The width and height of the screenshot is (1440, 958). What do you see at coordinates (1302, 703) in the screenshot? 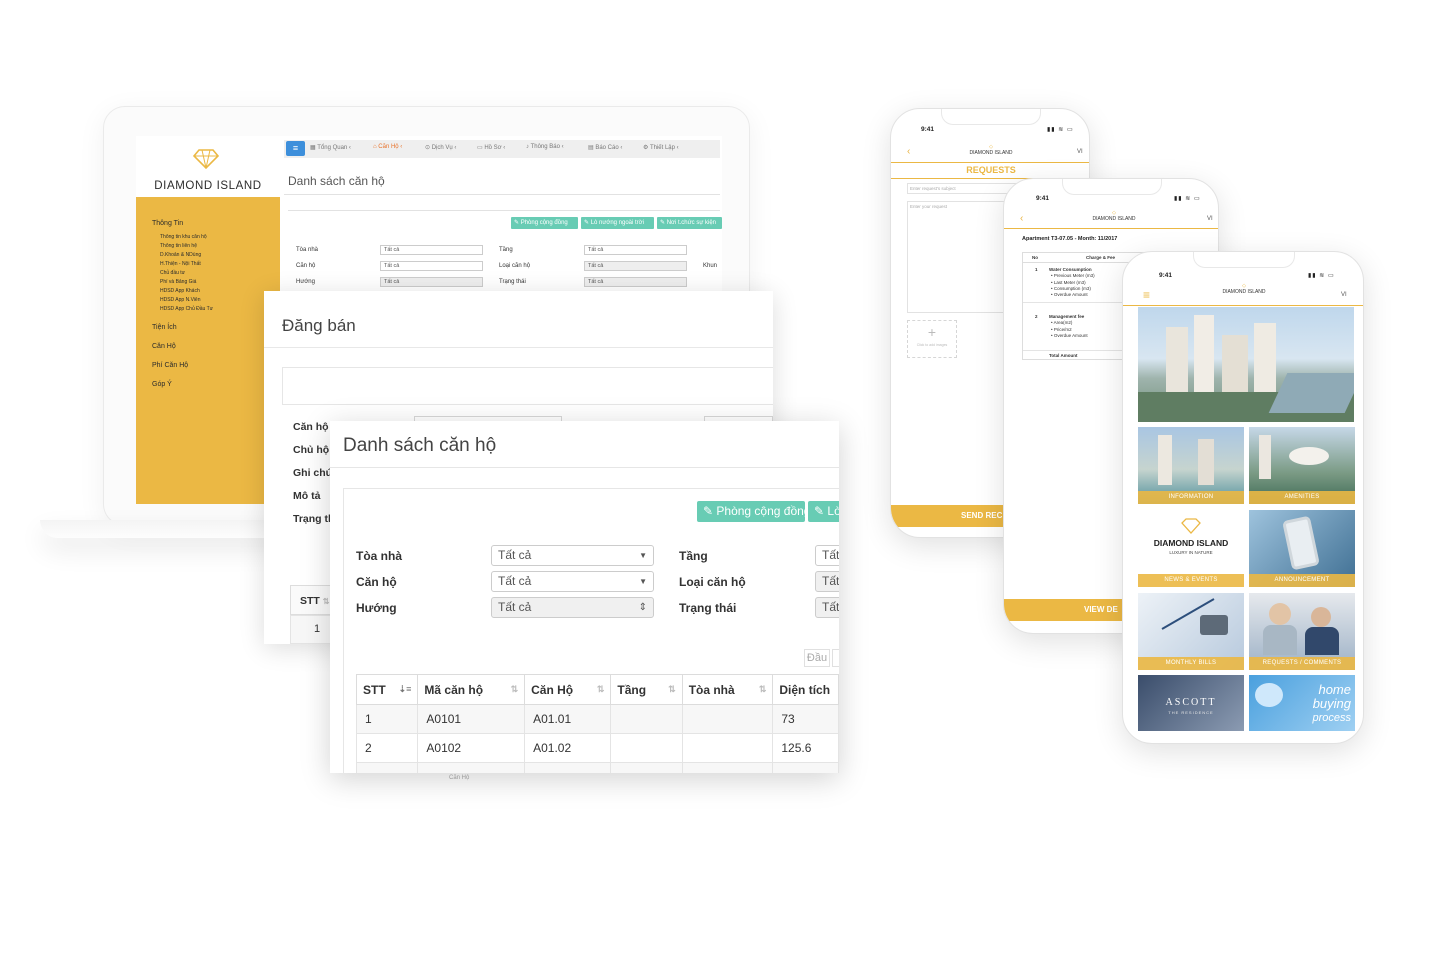
I see `tile-home-buying: home buying process` at bounding box center [1302, 703].